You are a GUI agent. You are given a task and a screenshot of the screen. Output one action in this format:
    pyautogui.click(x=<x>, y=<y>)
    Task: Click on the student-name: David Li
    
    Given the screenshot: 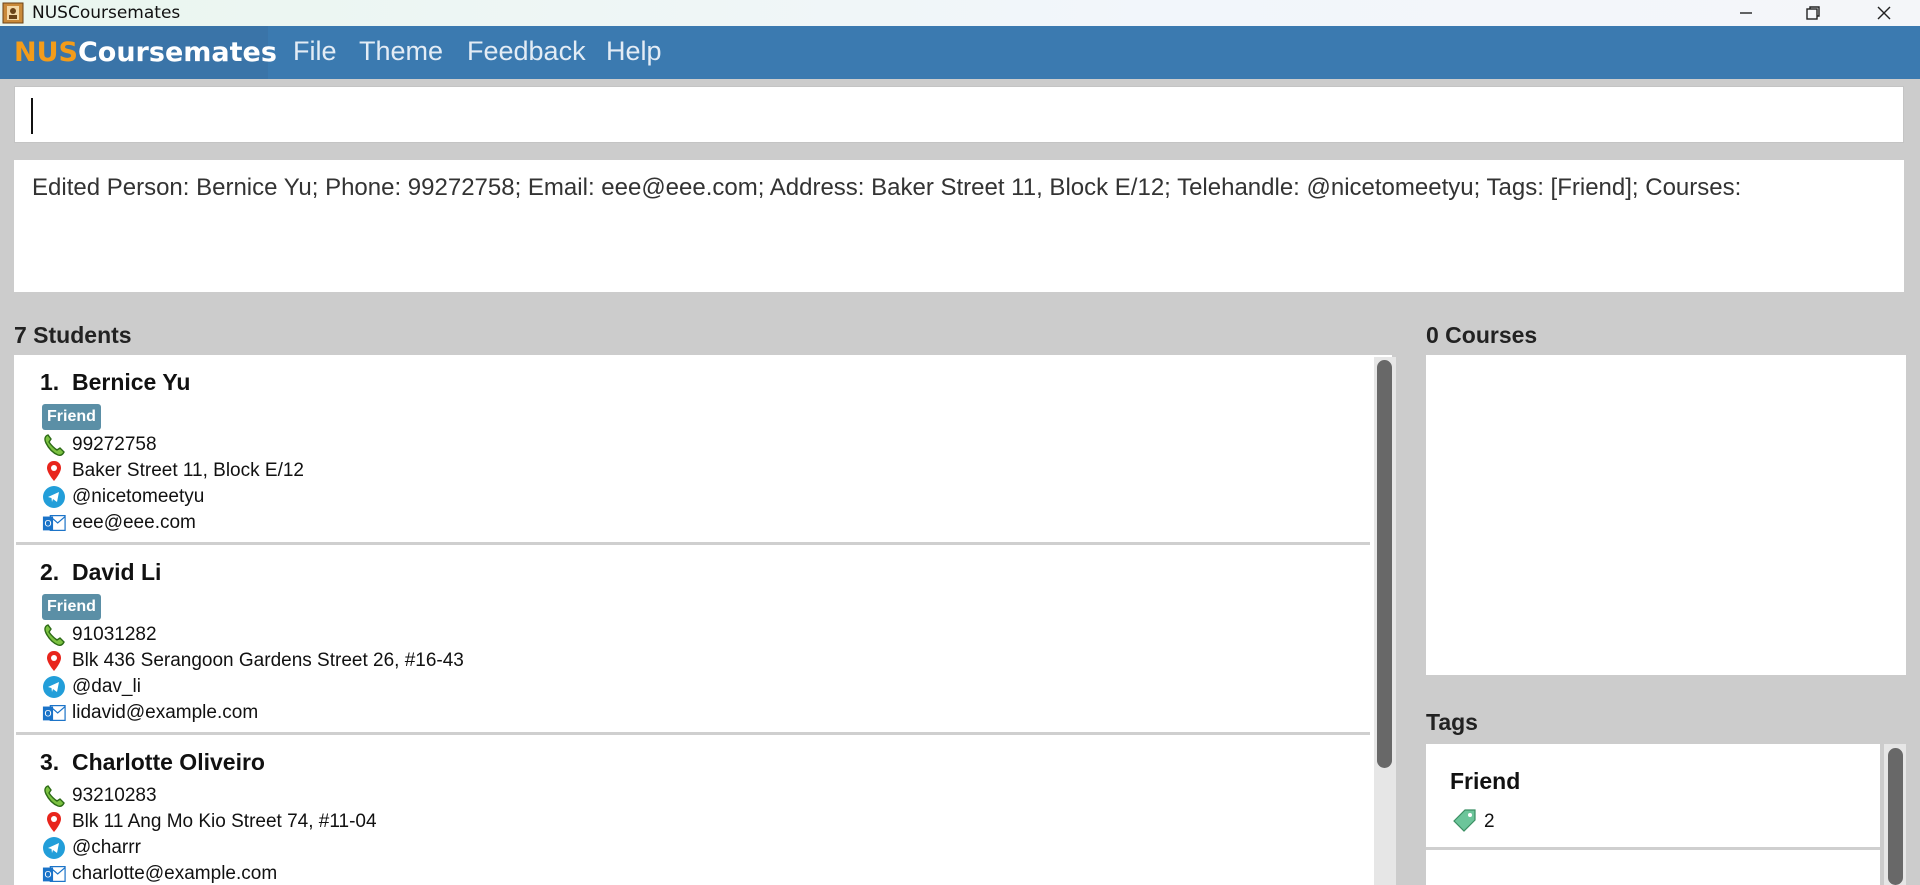 What is the action you would take?
    pyautogui.click(x=116, y=572)
    